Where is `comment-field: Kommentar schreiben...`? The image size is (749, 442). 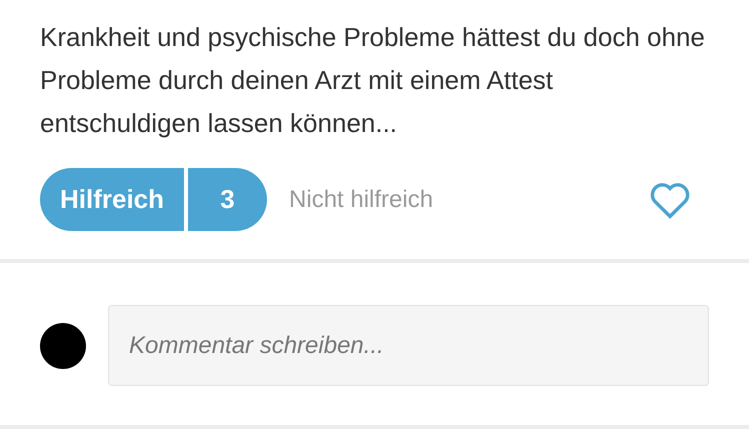 comment-field: Kommentar schreiben... is located at coordinates (408, 345).